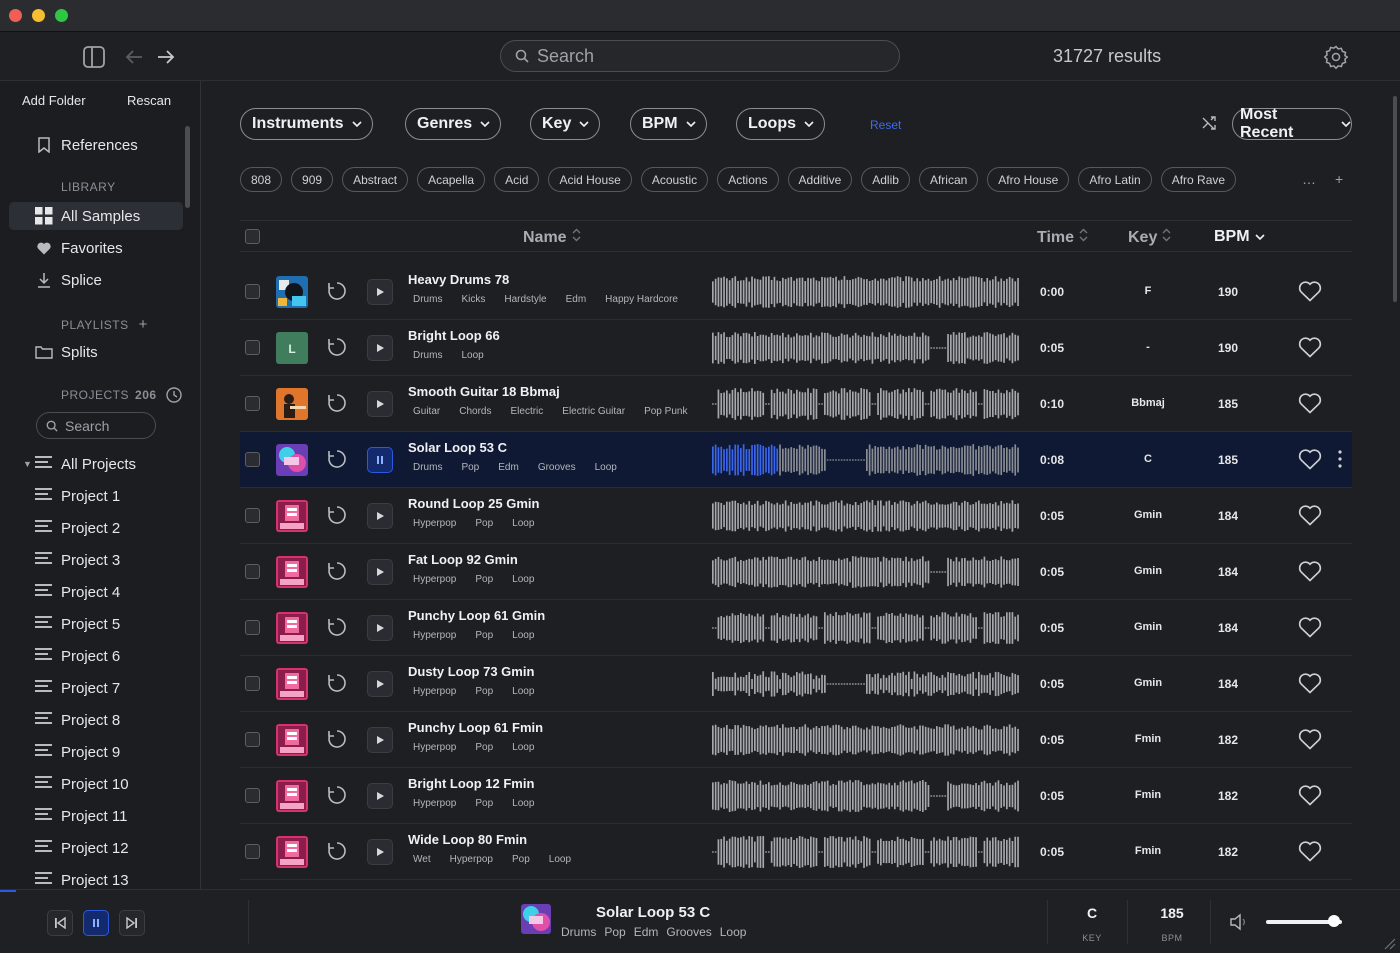 This screenshot has height=953, width=1400. What do you see at coordinates (517, 179) in the screenshot?
I see `tag-chip: Acid` at bounding box center [517, 179].